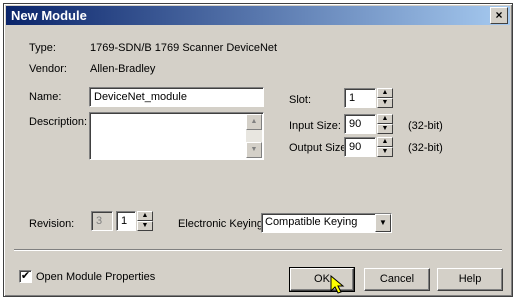  I want to click on cancel-button: Cancel, so click(397, 279).